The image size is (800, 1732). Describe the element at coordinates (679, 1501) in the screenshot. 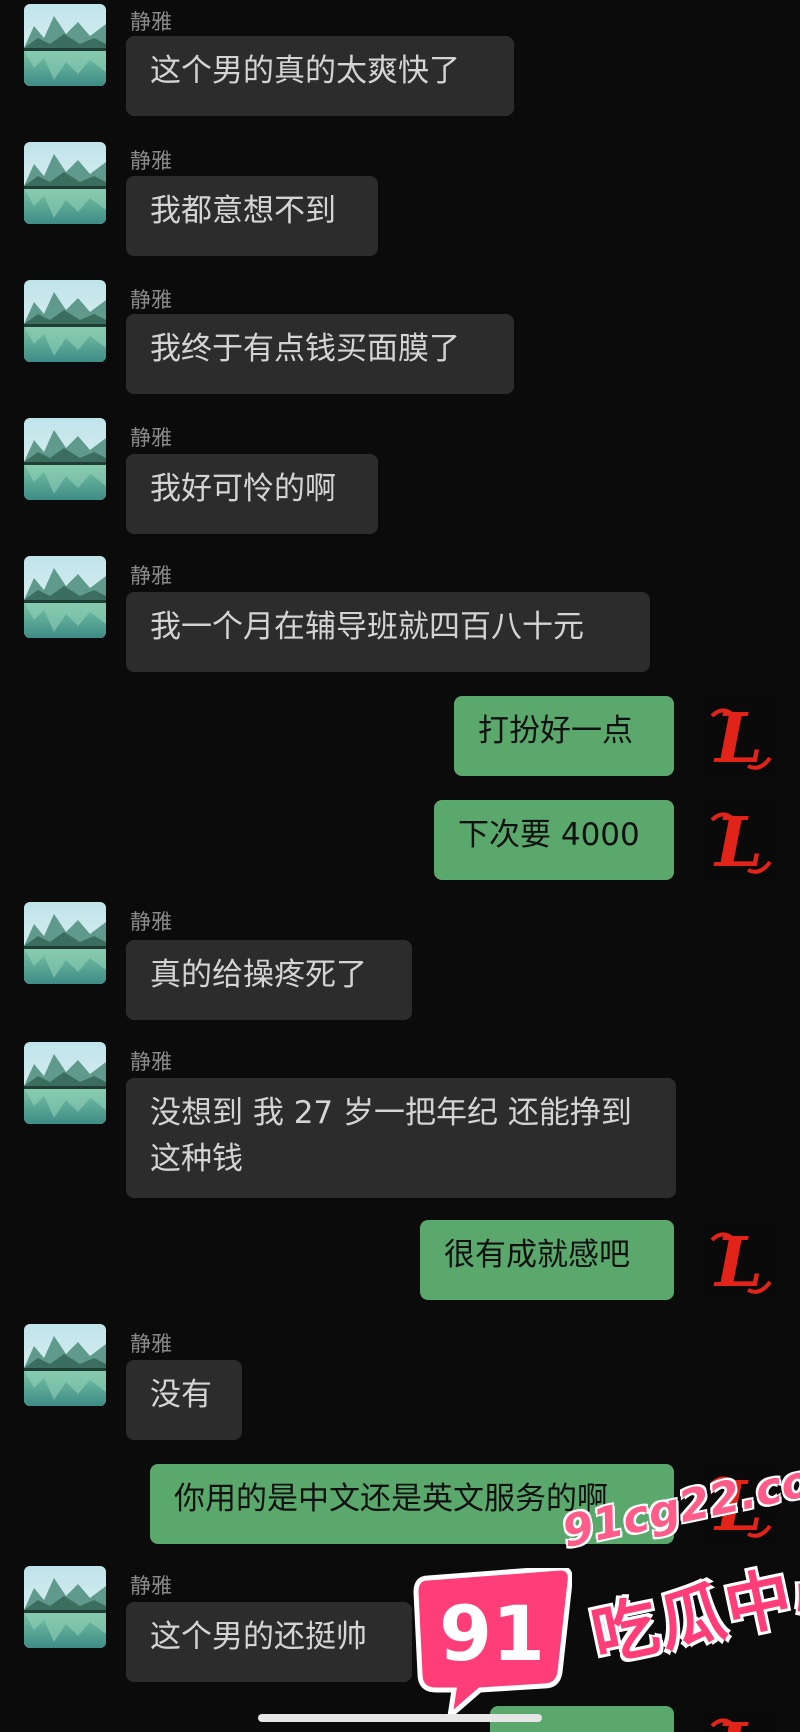

I see `watermark-url: 91cg22.com` at that location.